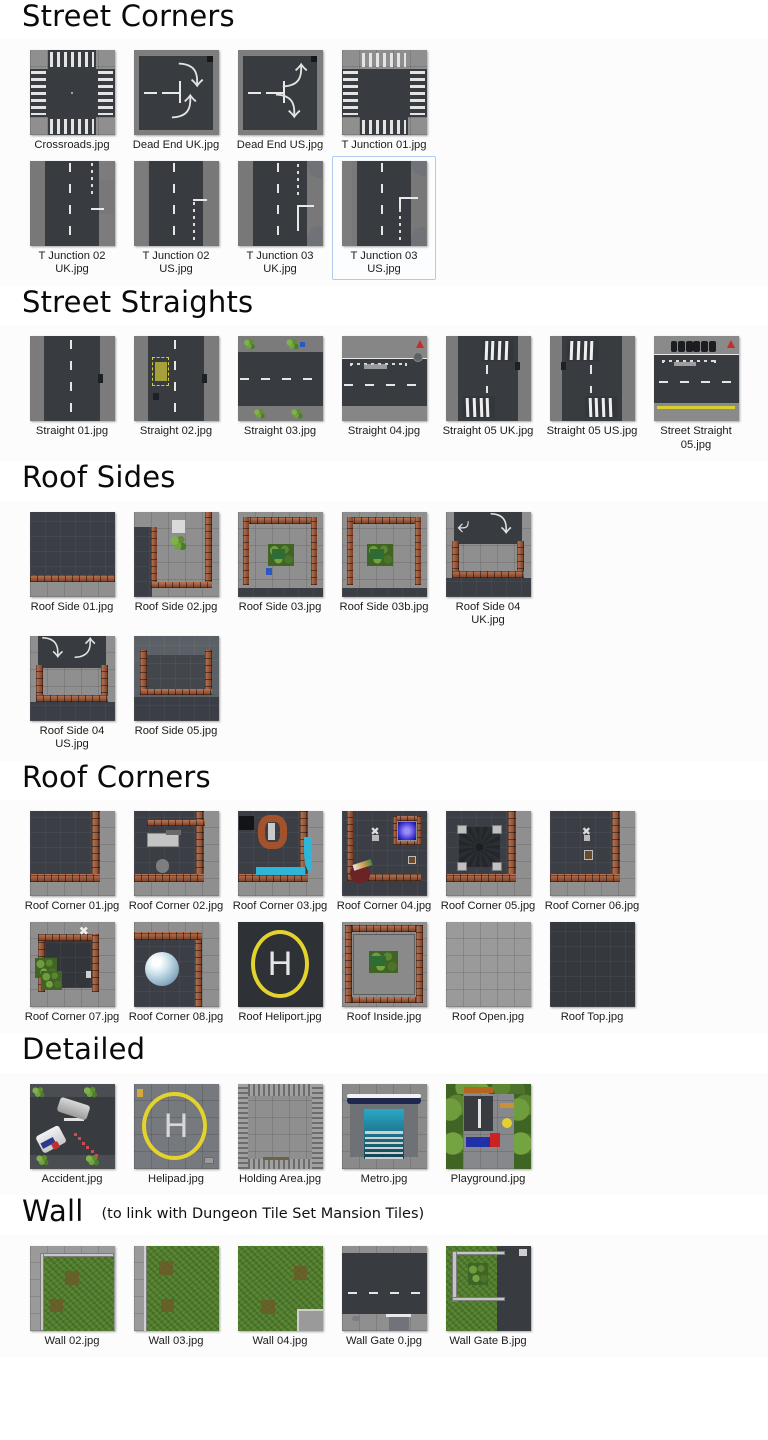 This screenshot has width=768, height=1440. Describe the element at coordinates (280, 1126) in the screenshot. I see `tile-thumbnail-holdingarea` at that location.